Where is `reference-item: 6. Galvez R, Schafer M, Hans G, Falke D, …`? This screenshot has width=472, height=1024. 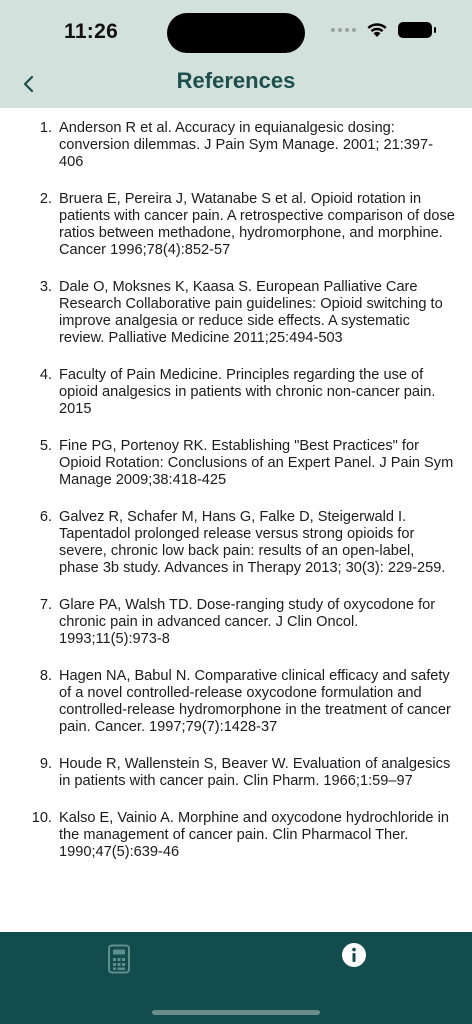
reference-item: 6. Galvez R, Schafer M, Hans G, Falke D, … is located at coordinates (236, 543).